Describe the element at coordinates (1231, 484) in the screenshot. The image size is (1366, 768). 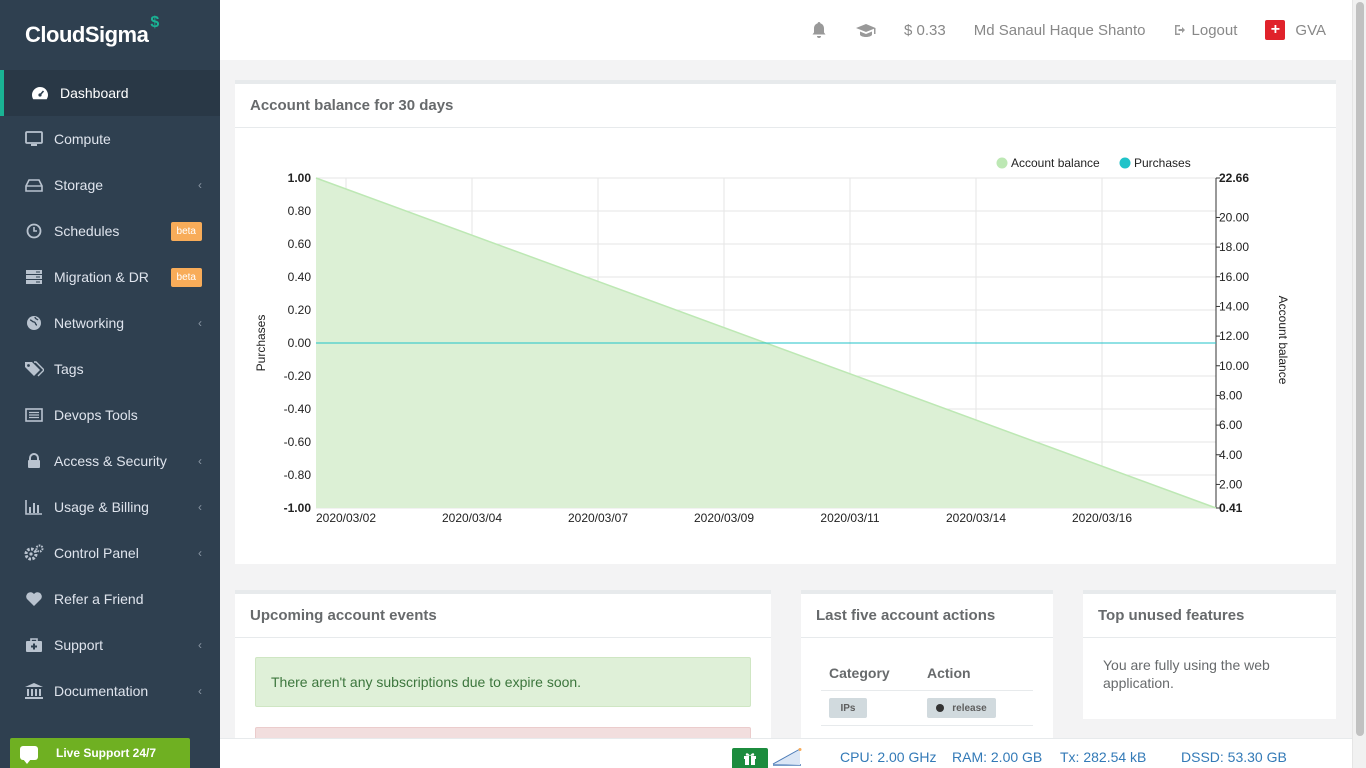
I see `y-tick-right: 2.00` at that location.